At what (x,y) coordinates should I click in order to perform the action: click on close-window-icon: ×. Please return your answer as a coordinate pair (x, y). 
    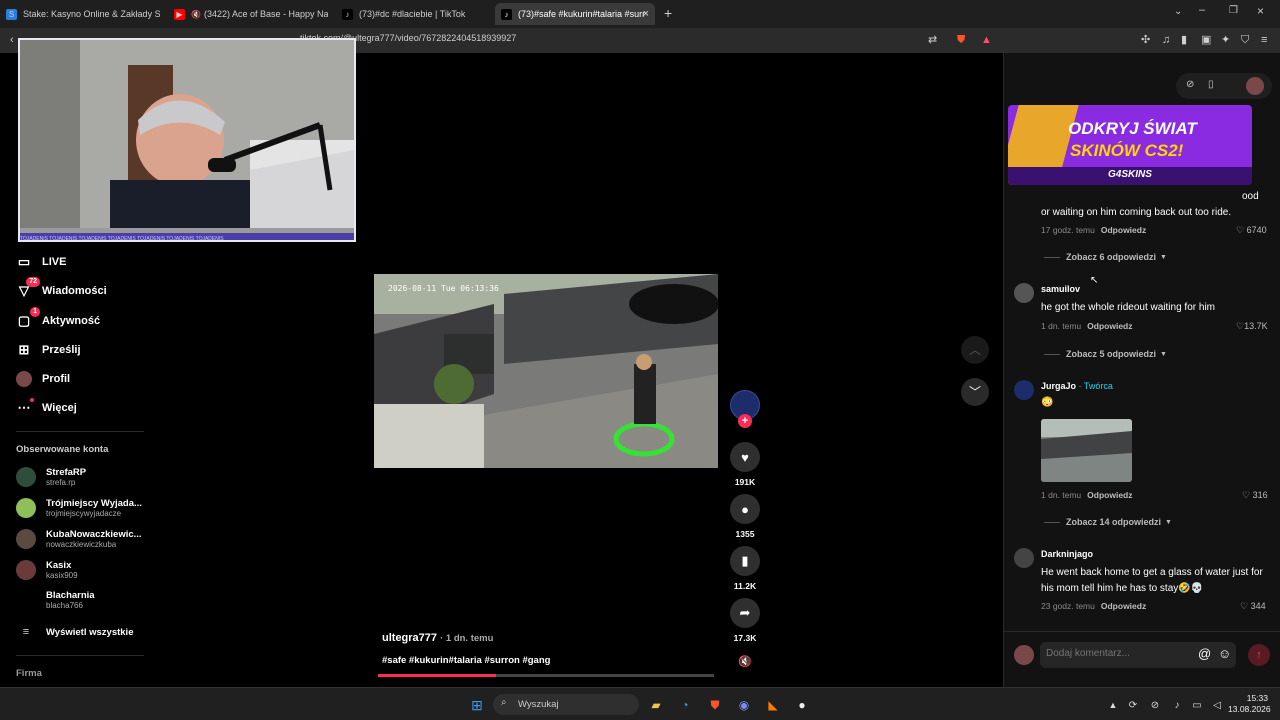
    Looking at the image, I should click on (1260, 11).